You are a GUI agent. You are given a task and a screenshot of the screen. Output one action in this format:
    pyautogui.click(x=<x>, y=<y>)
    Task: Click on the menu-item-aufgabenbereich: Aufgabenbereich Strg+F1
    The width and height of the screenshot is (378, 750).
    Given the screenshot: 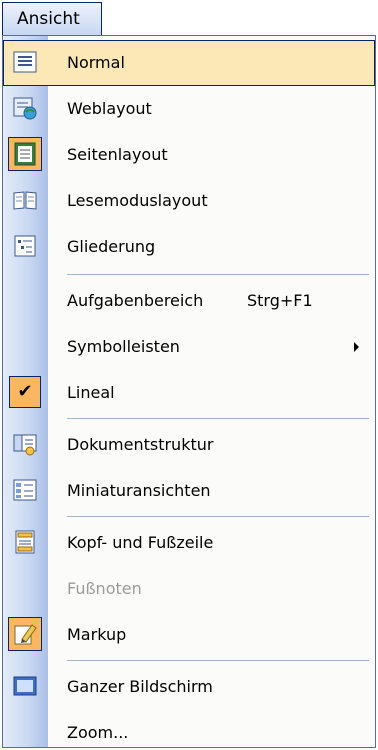 What is the action you would take?
    pyautogui.click(x=189, y=301)
    